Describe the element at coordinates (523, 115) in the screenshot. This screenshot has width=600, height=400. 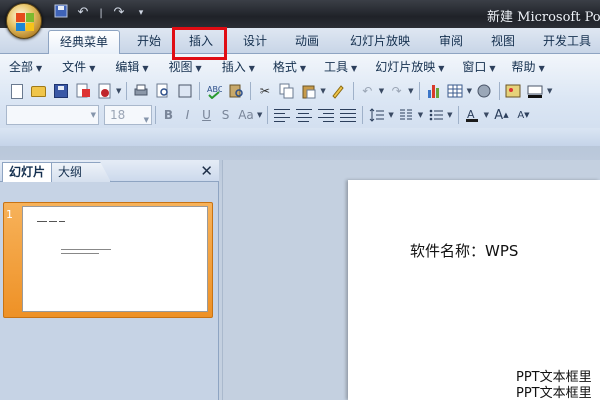
I see `decrease-font-icon: A ▼` at that location.